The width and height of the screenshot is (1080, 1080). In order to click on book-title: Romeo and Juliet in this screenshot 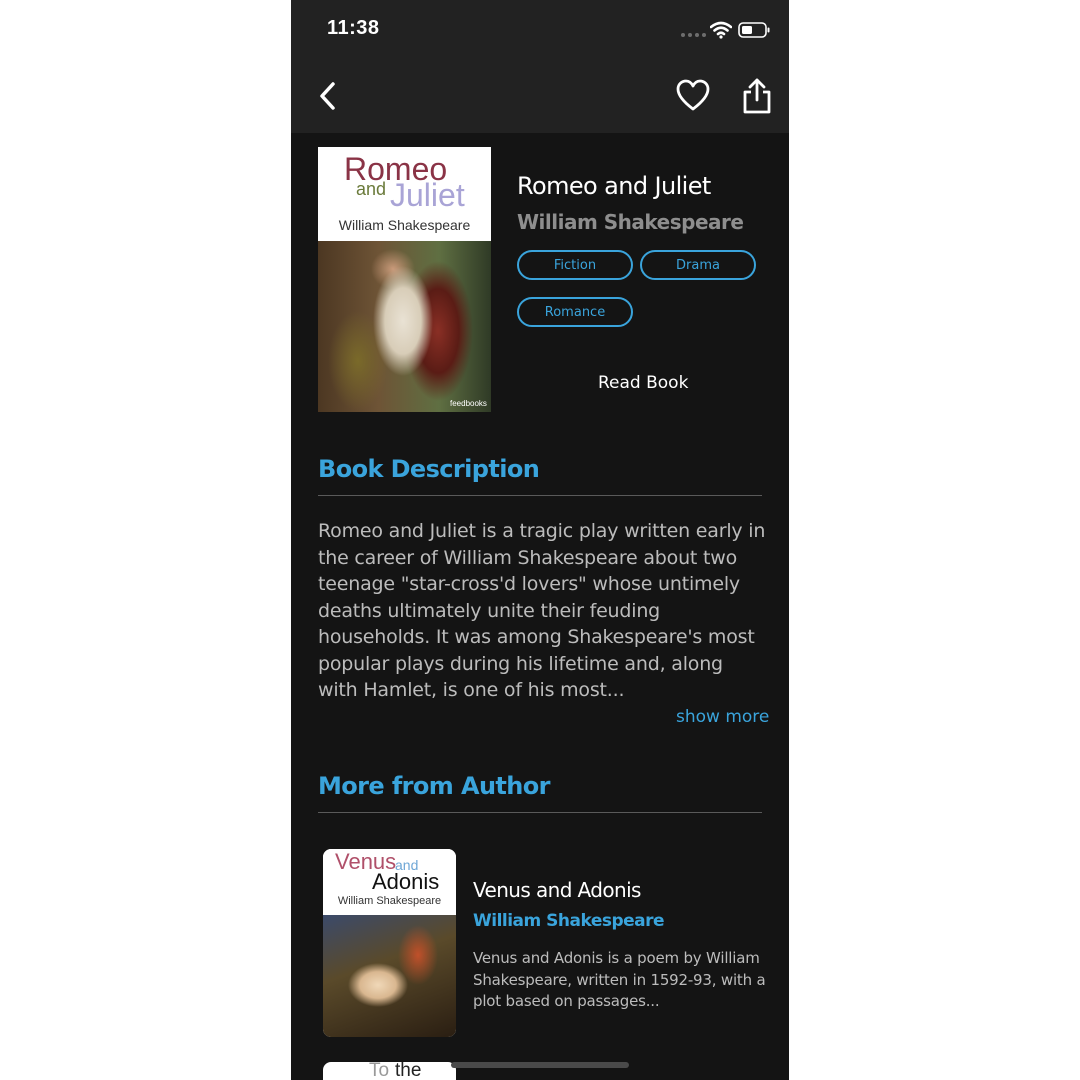, I will do `click(614, 186)`.